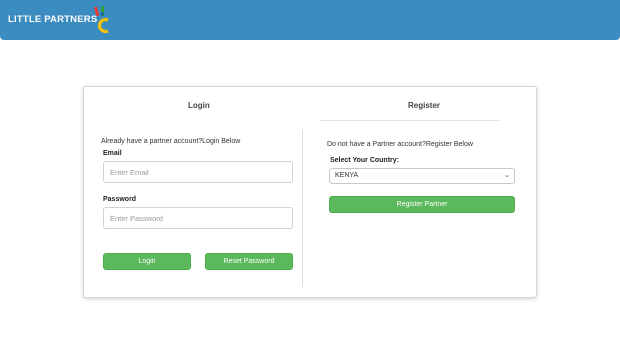  I want to click on country-label: Select Your Country:, so click(364, 160).